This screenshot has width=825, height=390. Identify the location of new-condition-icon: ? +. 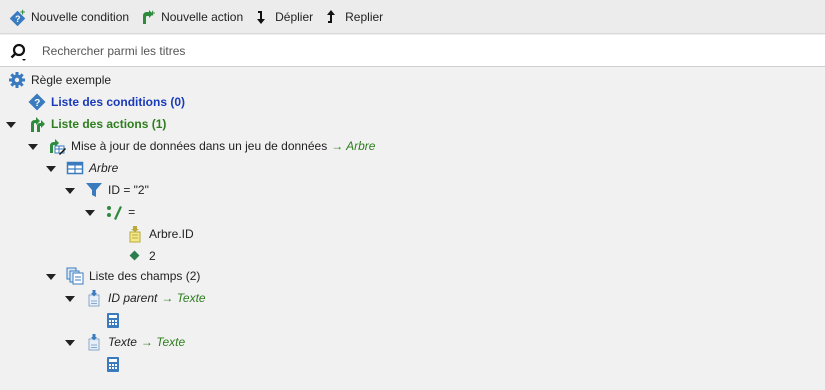
(17, 17).